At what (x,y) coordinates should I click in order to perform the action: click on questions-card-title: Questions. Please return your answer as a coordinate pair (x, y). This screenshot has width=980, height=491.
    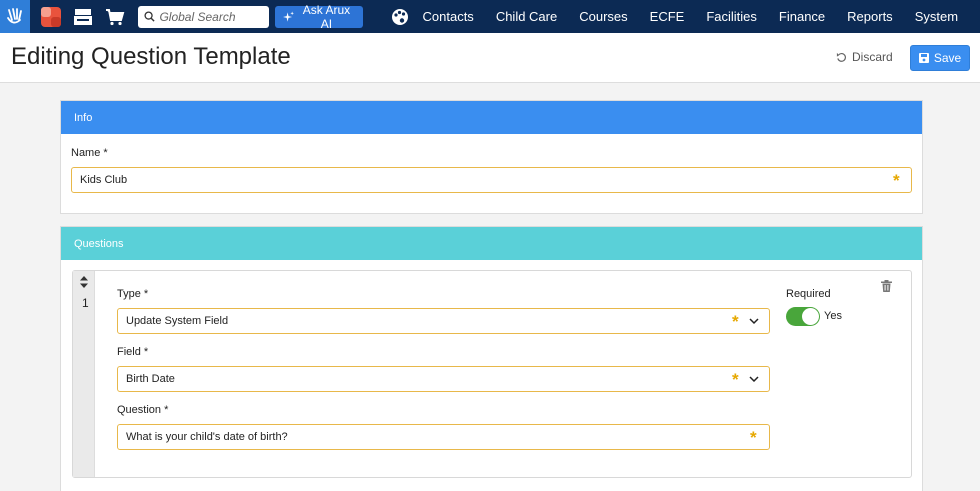
    Looking at the image, I should click on (491, 243).